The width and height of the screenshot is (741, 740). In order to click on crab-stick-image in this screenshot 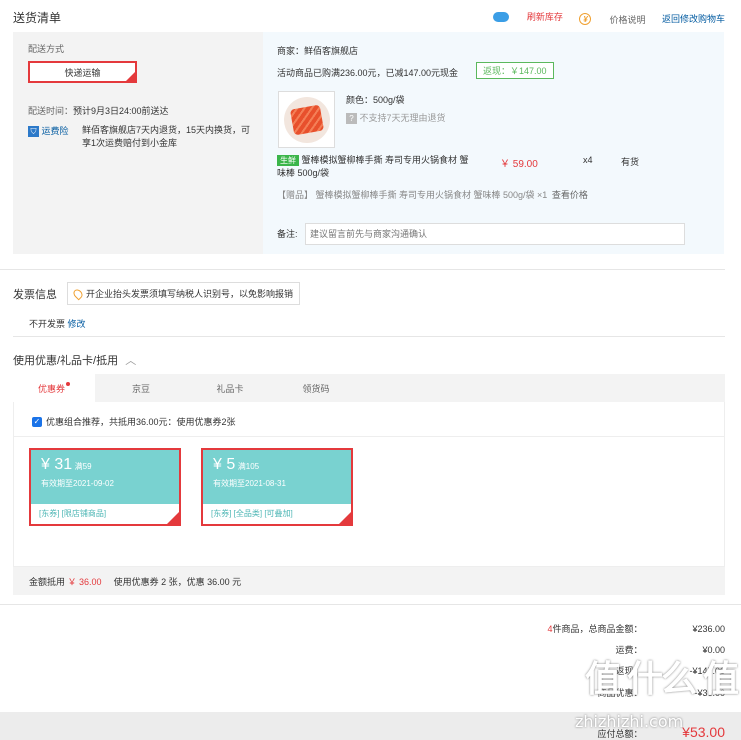, I will do `click(306, 119)`.